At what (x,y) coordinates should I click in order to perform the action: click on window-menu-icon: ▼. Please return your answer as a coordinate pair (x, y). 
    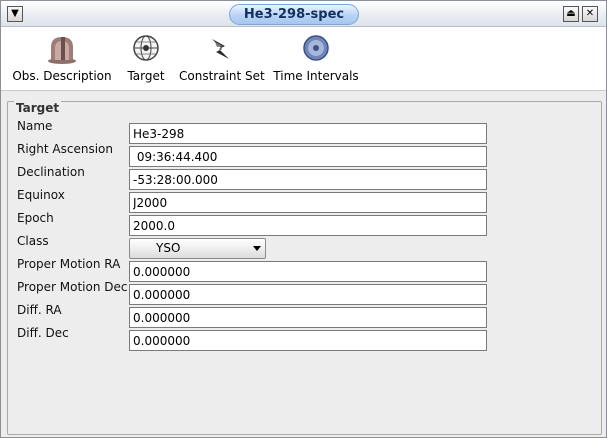
    Looking at the image, I should click on (15, 14).